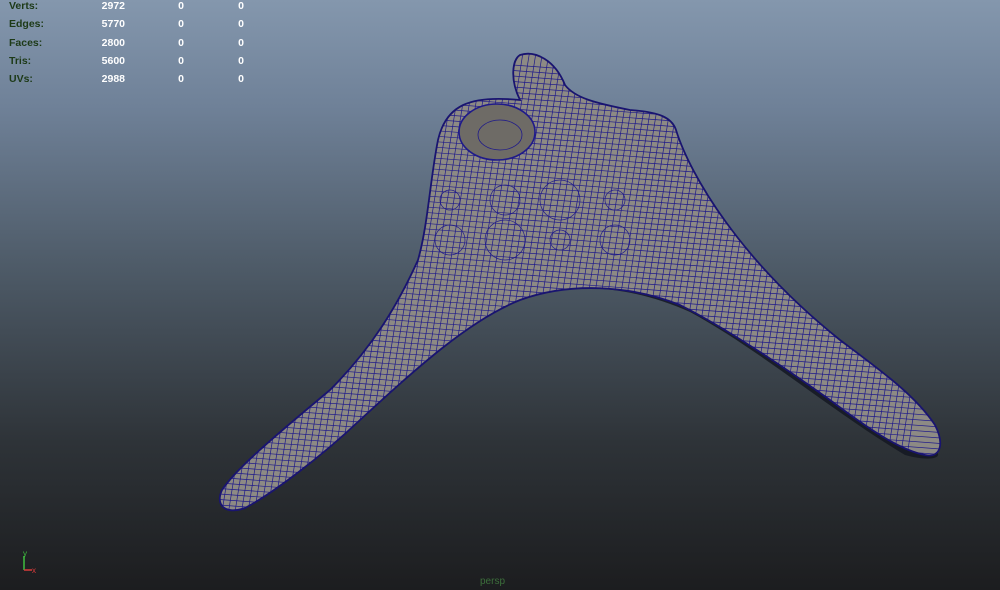 Image resolution: width=1000 pixels, height=590 pixels. Describe the element at coordinates (493, 581) in the screenshot. I see `camera-name-label: persp` at that location.